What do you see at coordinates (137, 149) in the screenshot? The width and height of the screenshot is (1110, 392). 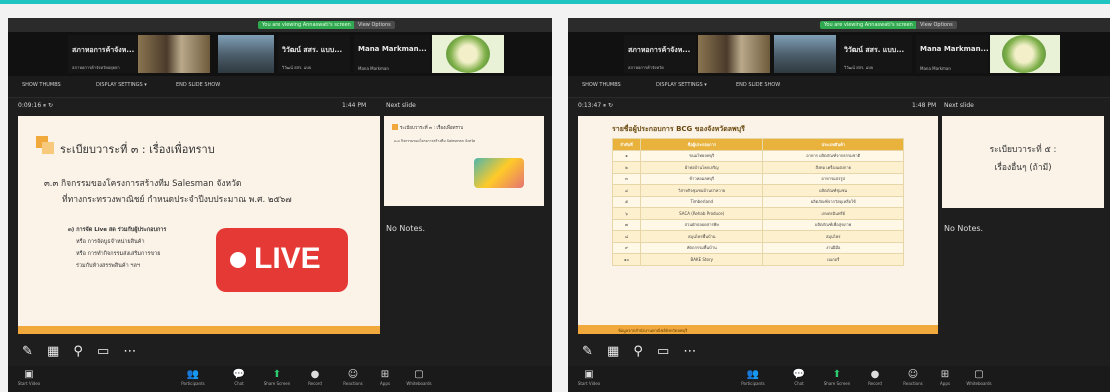 I see `slide-title: ระเบียบวาระที่ ๓ : เรื่องเพื่อทราบ` at bounding box center [137, 149].